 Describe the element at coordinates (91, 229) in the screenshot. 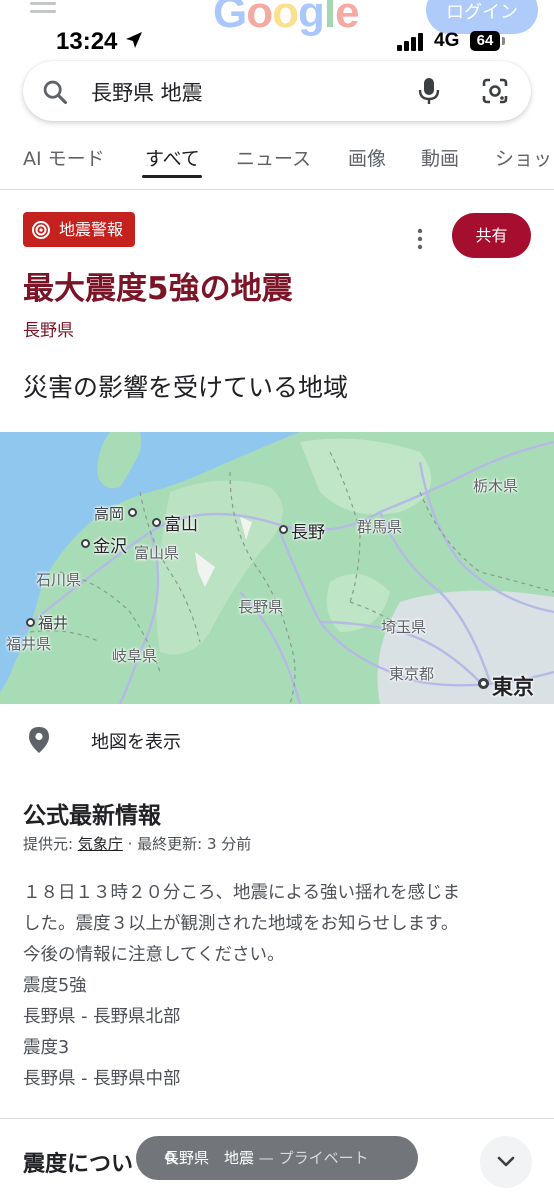

I see `badge-label: 地震警報` at that location.